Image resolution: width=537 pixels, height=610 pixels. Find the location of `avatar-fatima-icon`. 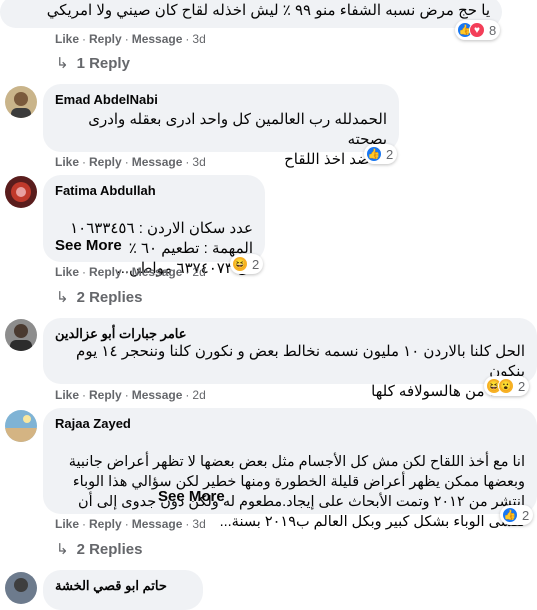

avatar-fatima-icon is located at coordinates (21, 192).